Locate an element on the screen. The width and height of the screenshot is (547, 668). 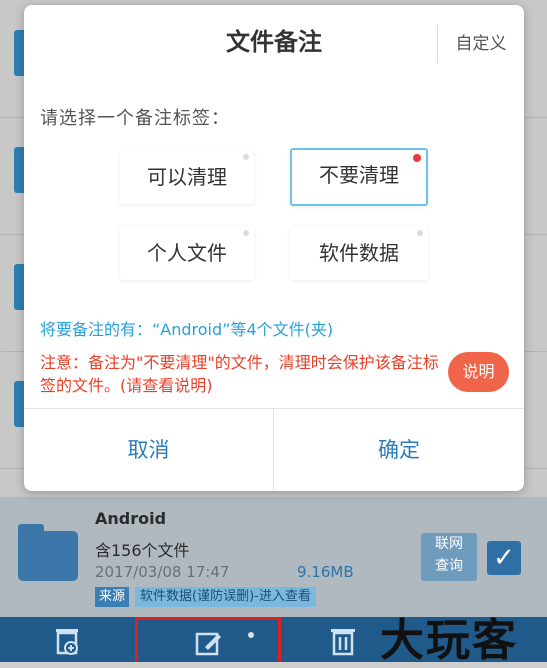
ok-button: 确定 is located at coordinates (399, 450).